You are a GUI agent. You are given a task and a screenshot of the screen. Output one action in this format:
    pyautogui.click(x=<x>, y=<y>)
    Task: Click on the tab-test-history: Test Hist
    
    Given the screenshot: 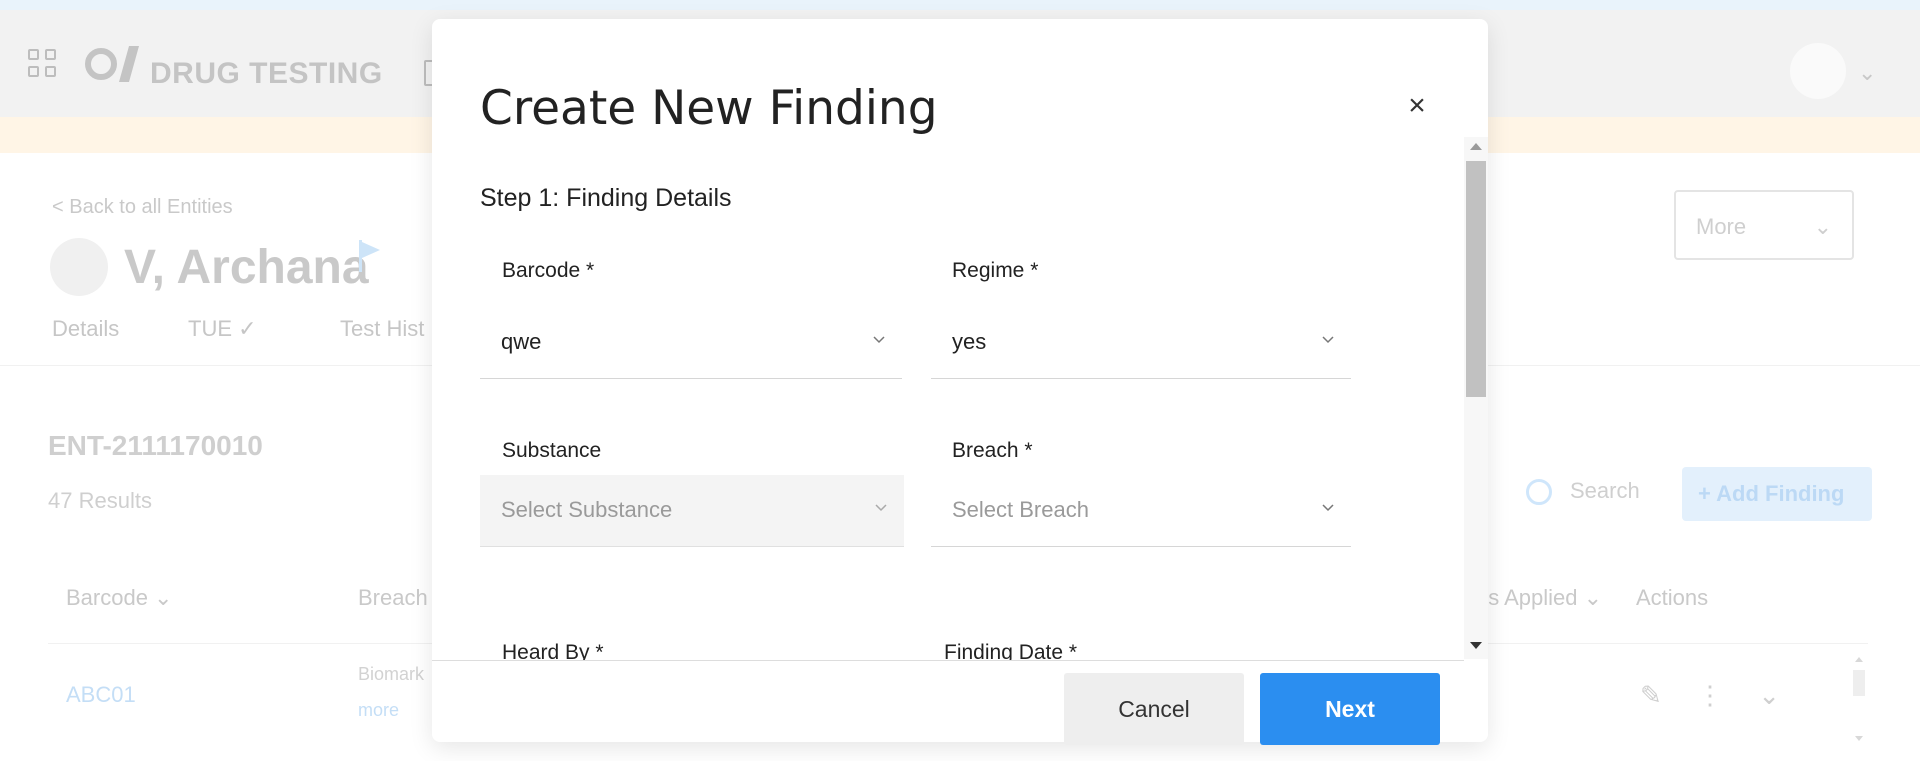 What is the action you would take?
    pyautogui.click(x=382, y=329)
    